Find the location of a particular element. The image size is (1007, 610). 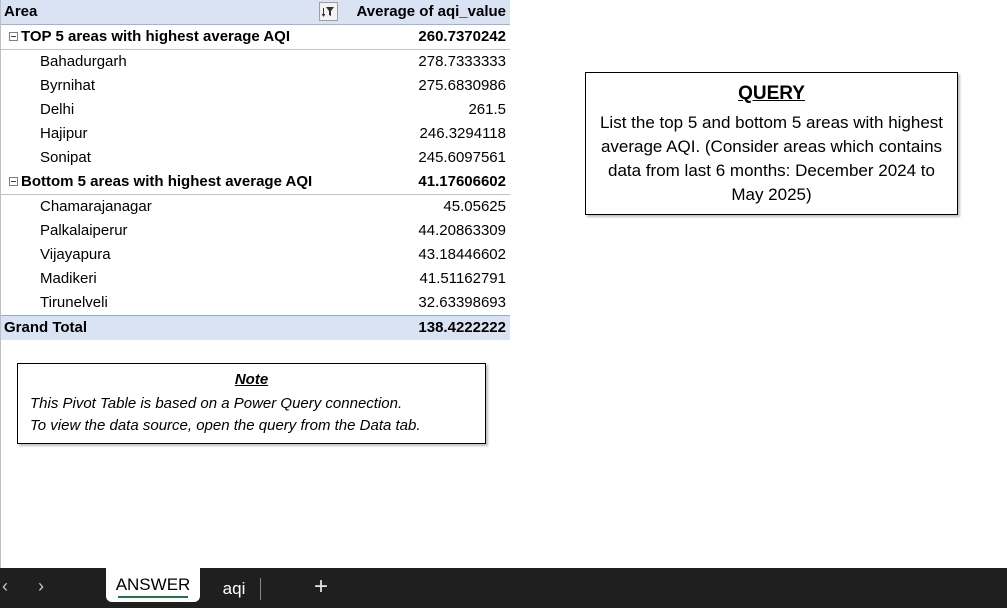

row-labels-header: Area is located at coordinates (20, 12).